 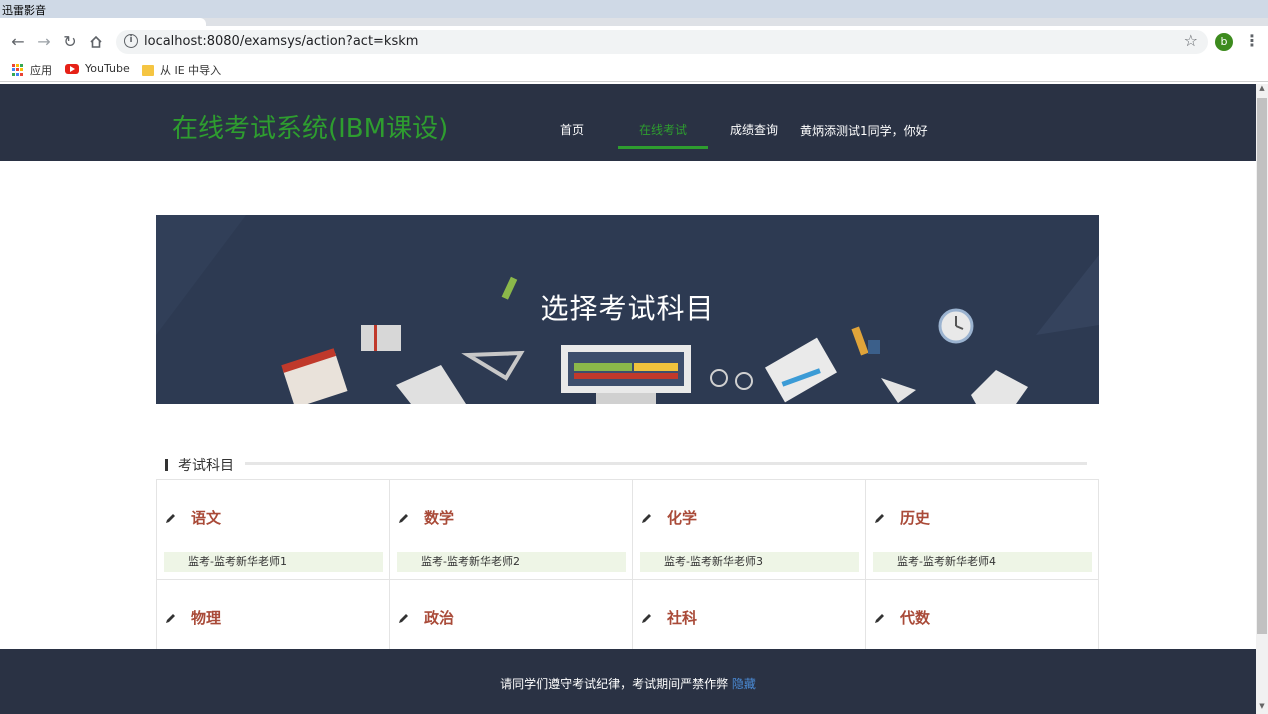 What do you see at coordinates (663, 129) in the screenshot?
I see `nav-online-exam: 在线考试` at bounding box center [663, 129].